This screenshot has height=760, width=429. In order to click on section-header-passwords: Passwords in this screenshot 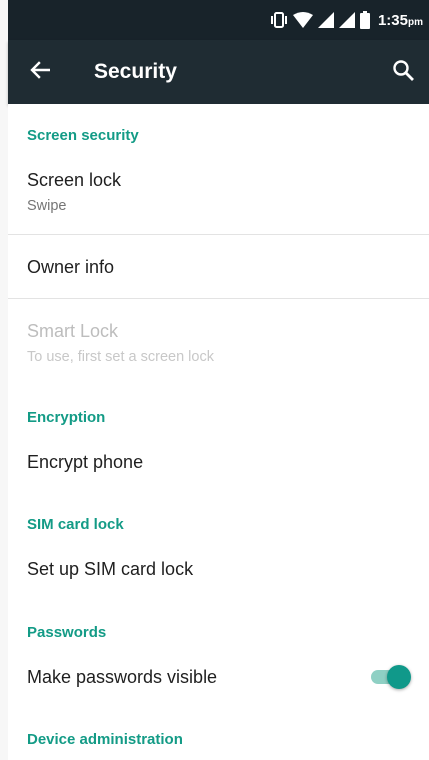, I will do `click(67, 632)`.